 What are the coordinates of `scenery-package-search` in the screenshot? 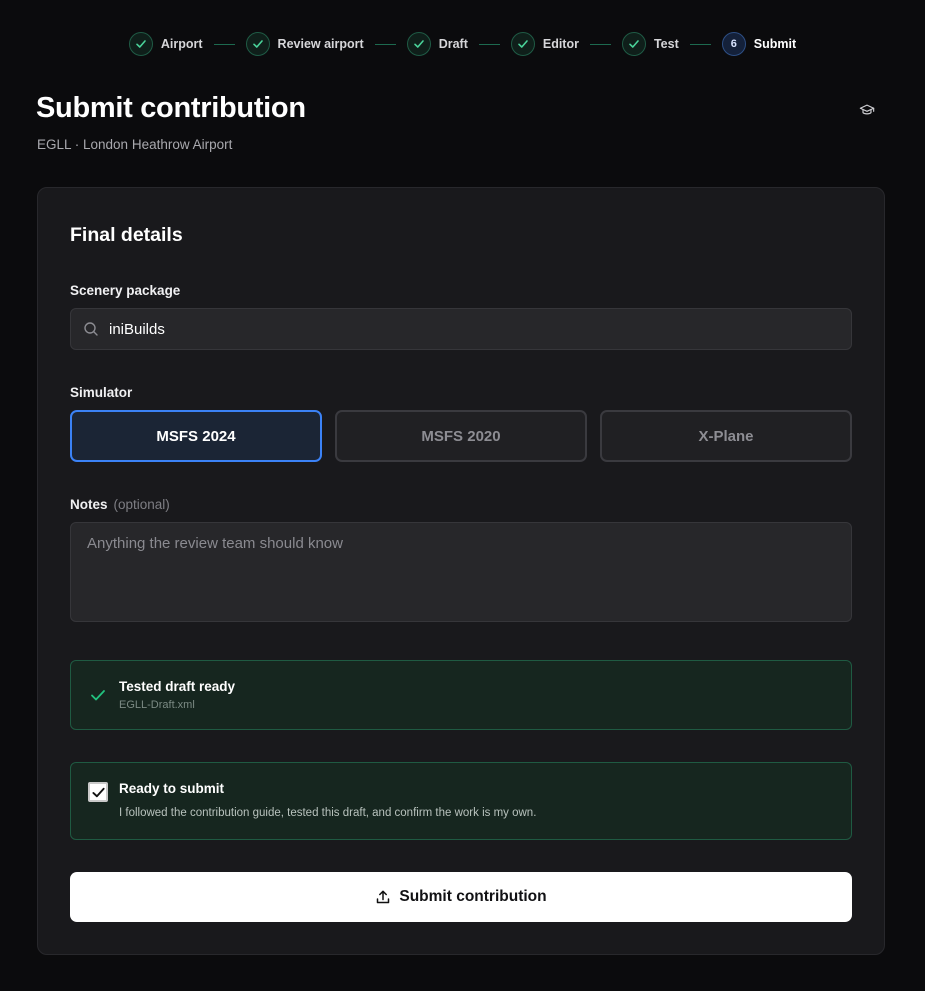 It's located at (461, 329).